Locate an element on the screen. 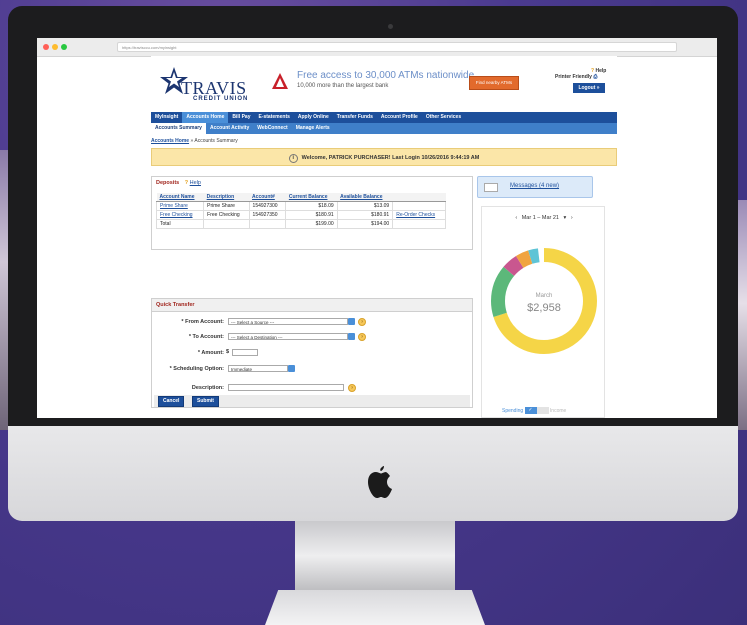  spending-donut-chart: March $2,958 is located at coordinates (544, 301).